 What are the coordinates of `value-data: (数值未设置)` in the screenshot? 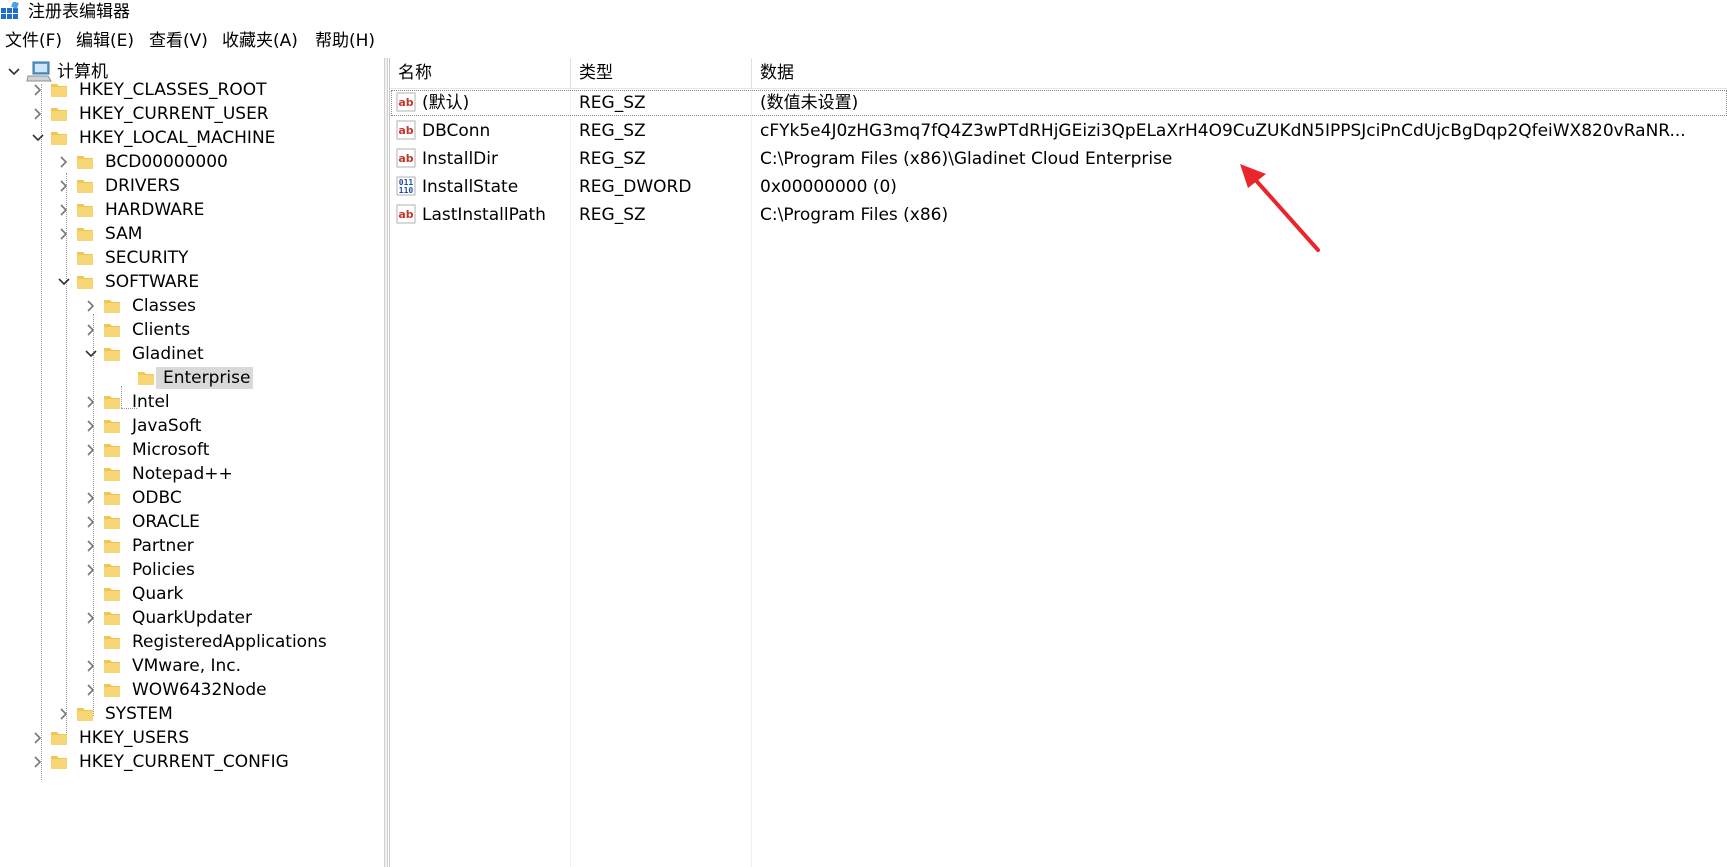 It's located at (809, 103).